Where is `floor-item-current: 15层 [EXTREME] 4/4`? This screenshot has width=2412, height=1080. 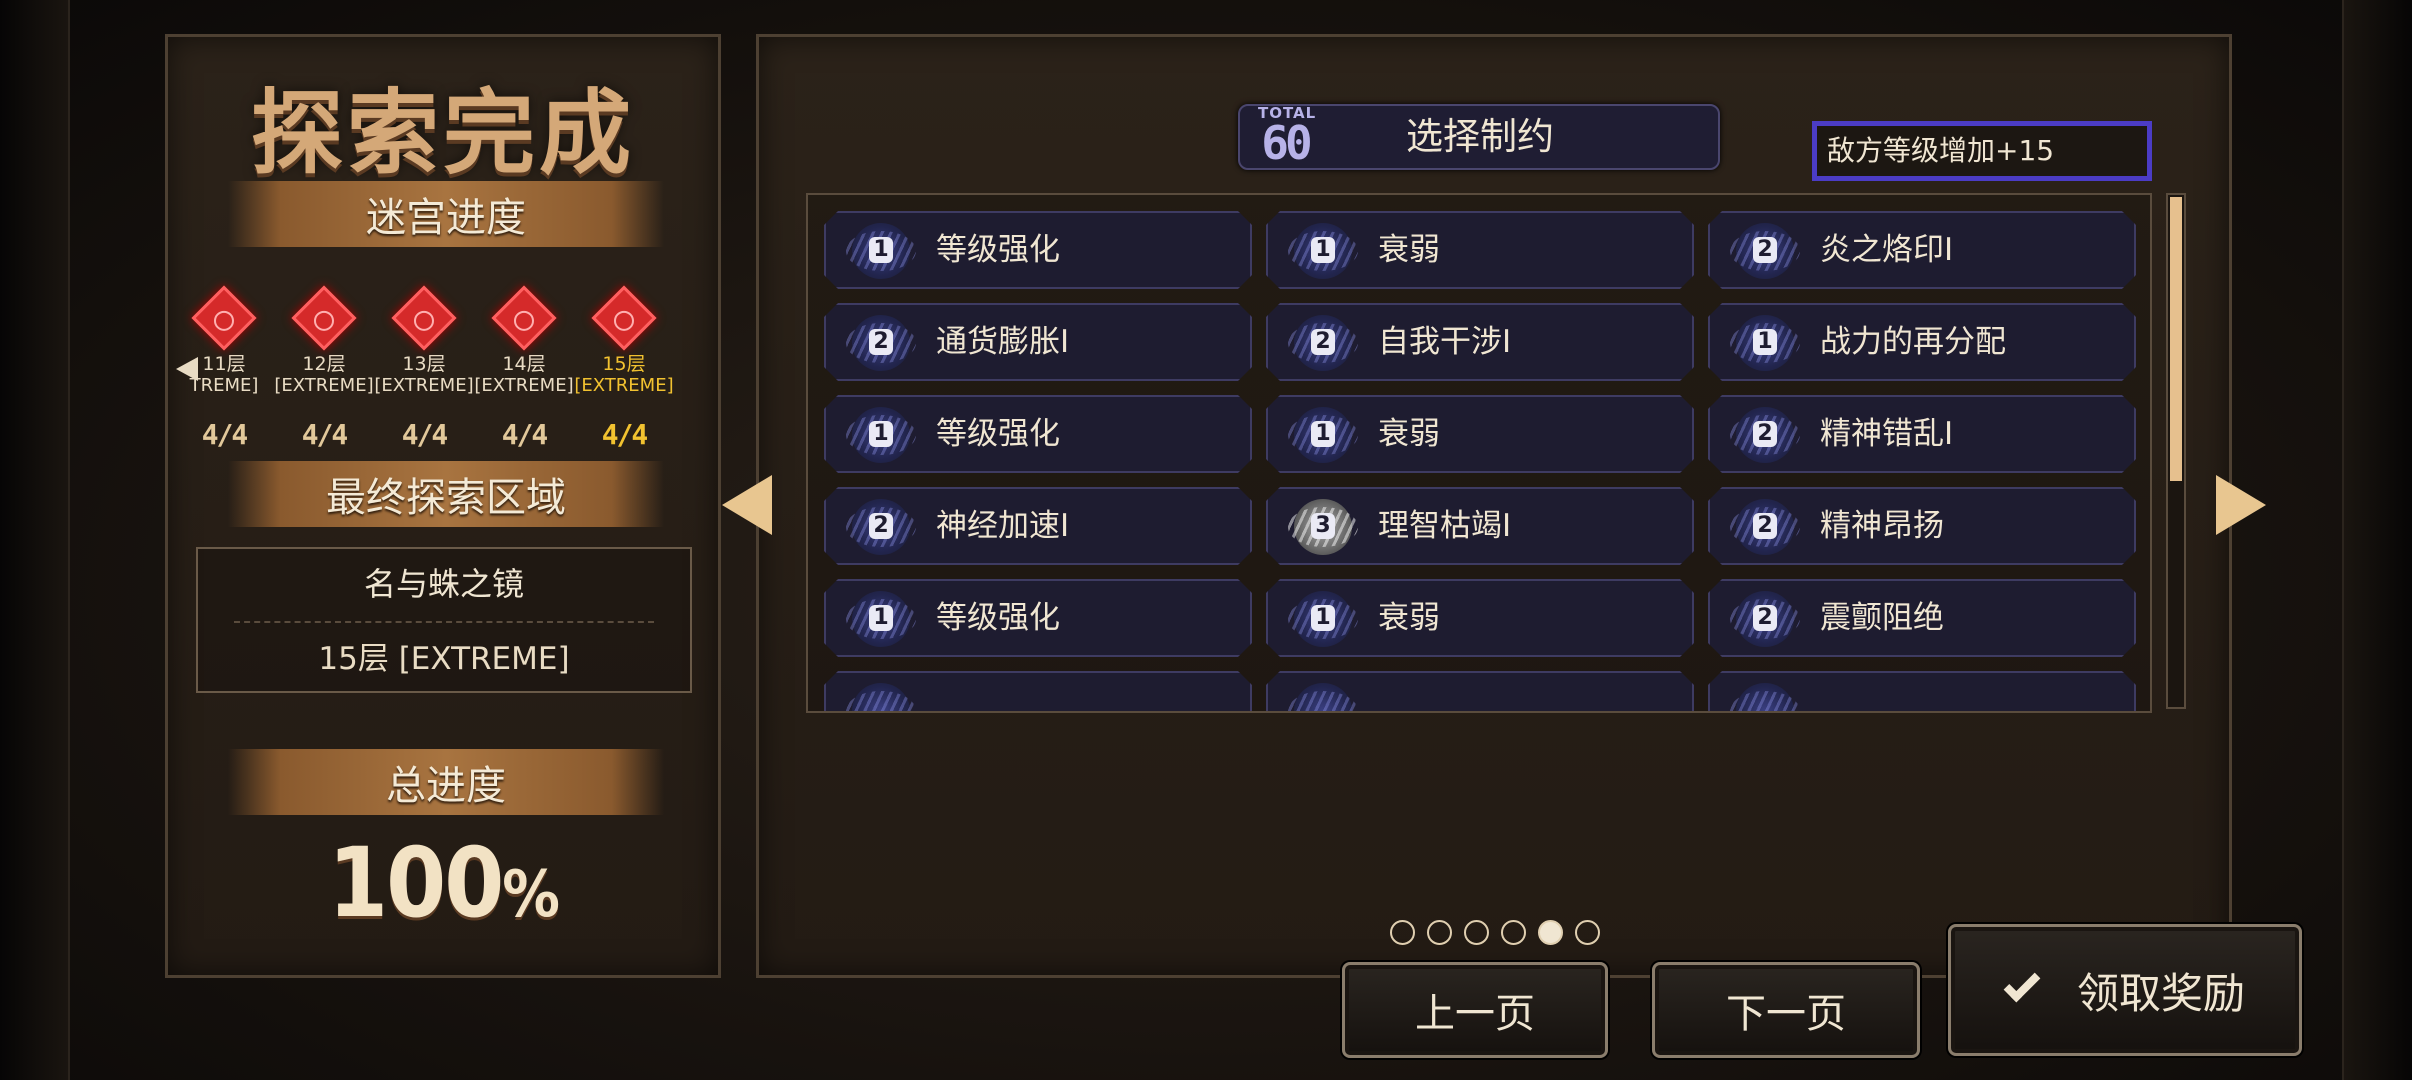
floor-item-current: 15层 [EXTREME] 4/4 is located at coordinates (624, 354).